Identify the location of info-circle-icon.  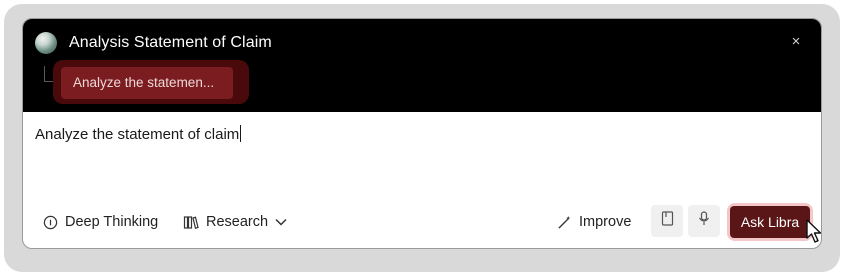
(50, 222).